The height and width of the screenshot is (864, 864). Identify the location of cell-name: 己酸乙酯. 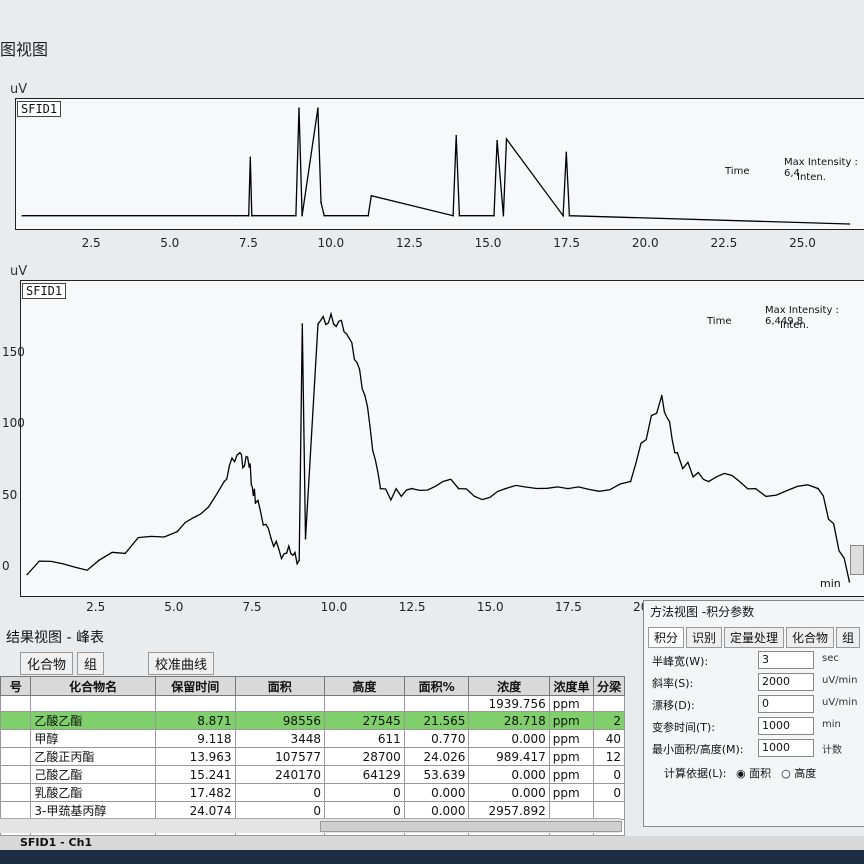
(93, 774).